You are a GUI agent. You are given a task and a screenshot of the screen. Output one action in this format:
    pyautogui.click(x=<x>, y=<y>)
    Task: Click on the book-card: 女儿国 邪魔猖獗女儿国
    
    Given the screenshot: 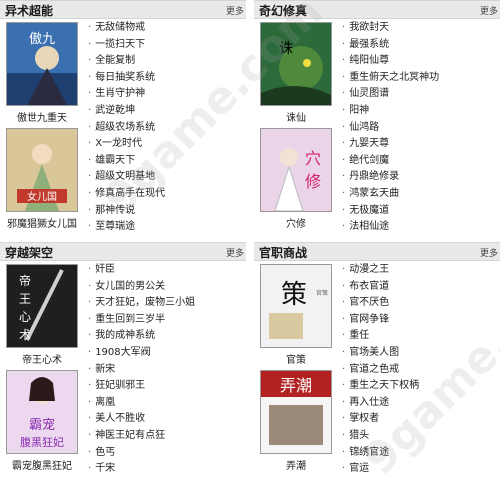 What is the action you would take?
    pyautogui.click(x=42, y=179)
    